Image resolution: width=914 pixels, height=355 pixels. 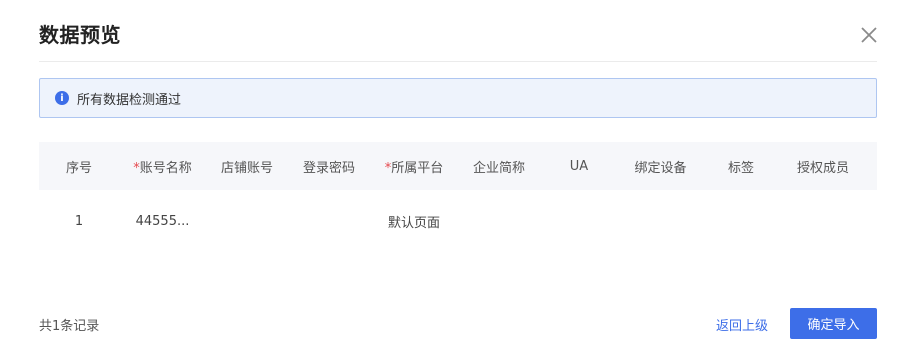 I want to click on table-cell: 1, so click(x=79, y=221).